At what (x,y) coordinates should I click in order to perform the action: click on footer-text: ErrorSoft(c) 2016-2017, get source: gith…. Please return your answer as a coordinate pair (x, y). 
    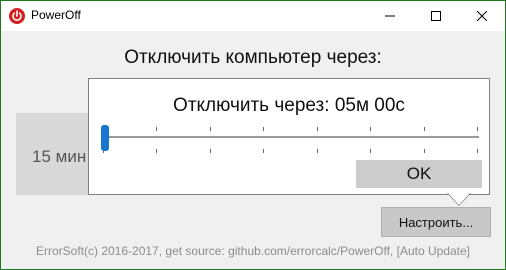
    Looking at the image, I should click on (253, 251).